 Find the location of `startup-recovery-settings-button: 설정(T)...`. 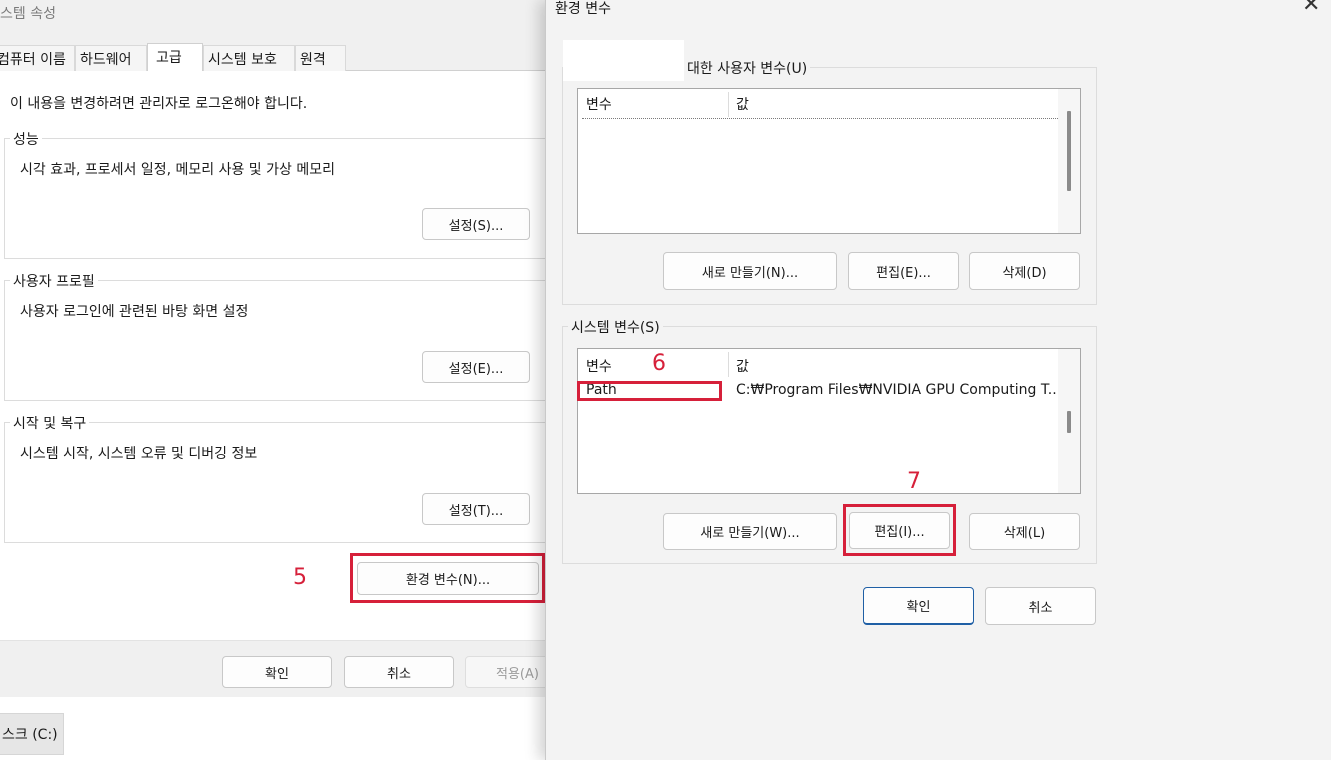

startup-recovery-settings-button: 설정(T)... is located at coordinates (476, 509).